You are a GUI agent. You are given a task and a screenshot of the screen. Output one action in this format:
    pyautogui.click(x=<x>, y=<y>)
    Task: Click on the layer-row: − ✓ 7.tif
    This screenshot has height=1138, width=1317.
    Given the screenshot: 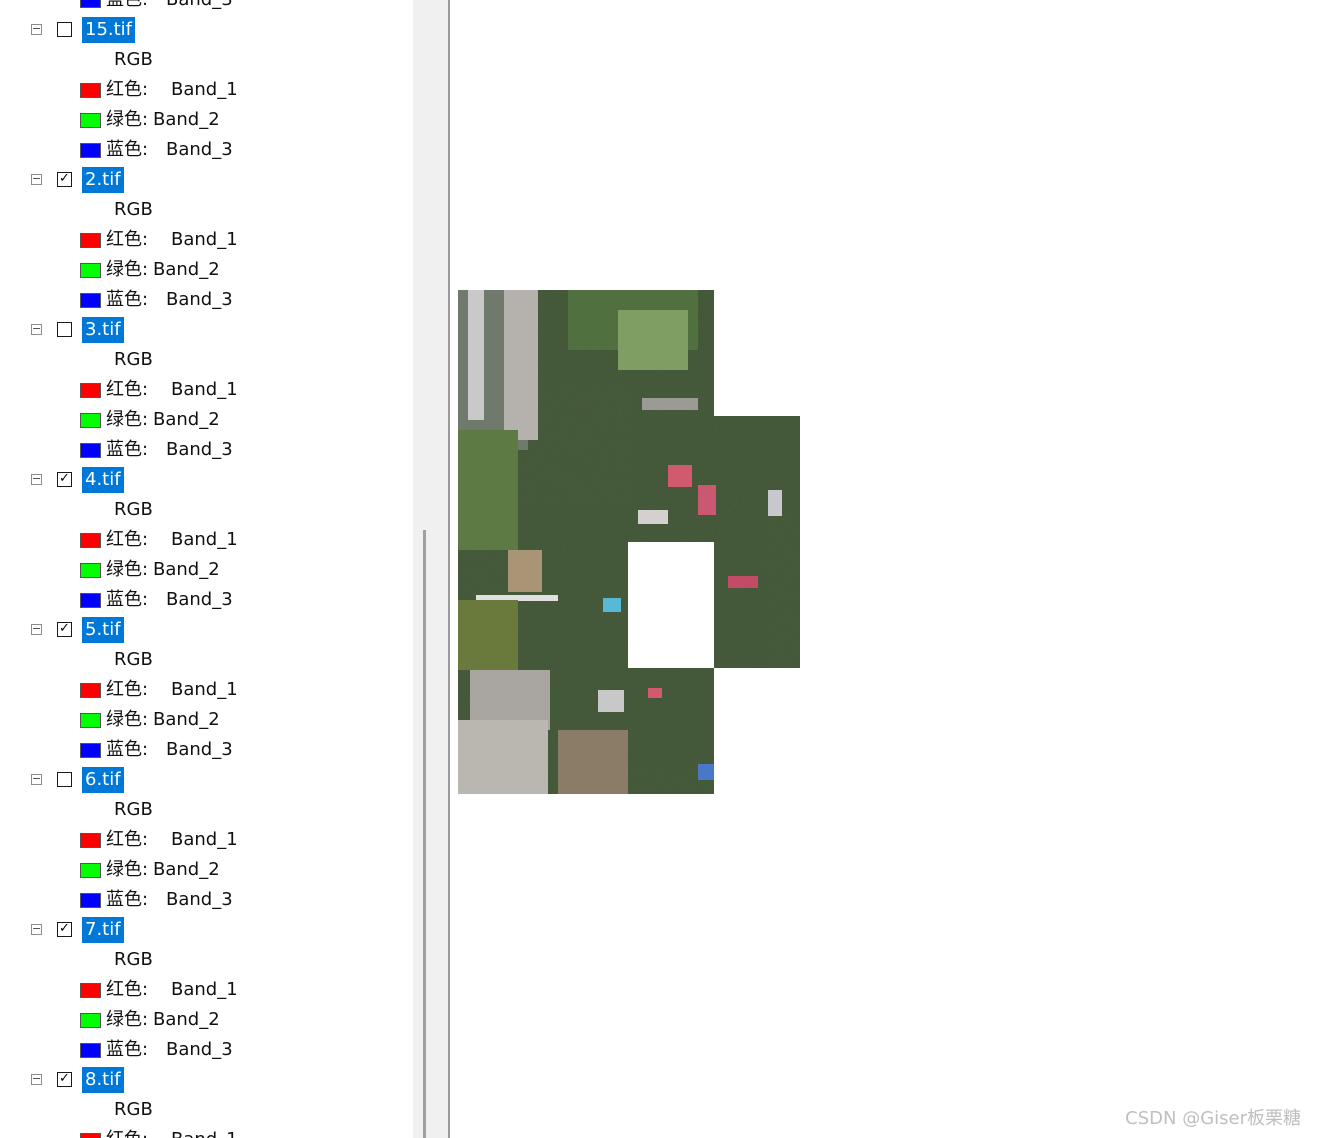 What is the action you would take?
    pyautogui.click(x=206, y=930)
    